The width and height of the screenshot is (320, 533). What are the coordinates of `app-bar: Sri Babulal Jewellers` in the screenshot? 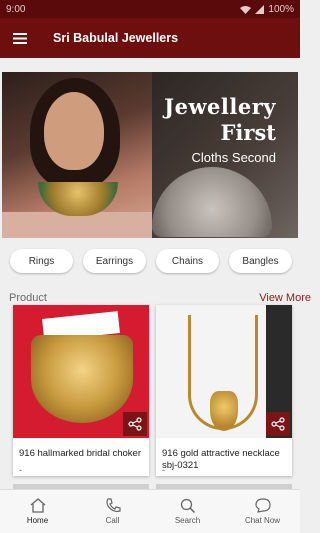 It's located at (150, 38).